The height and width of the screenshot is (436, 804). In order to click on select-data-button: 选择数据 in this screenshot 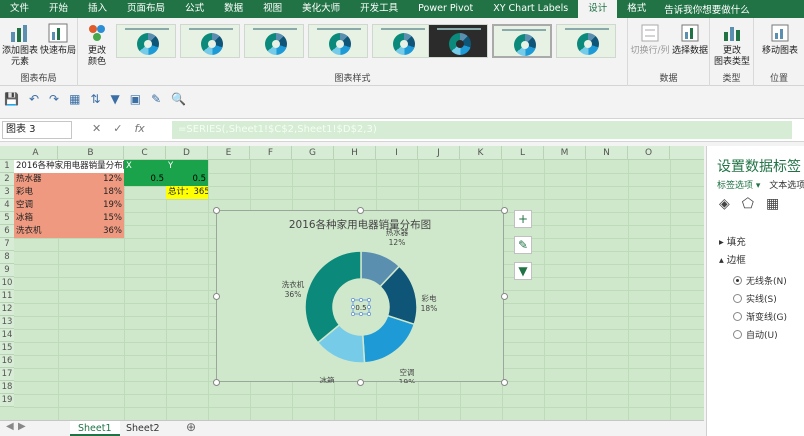, I will do `click(690, 39)`.